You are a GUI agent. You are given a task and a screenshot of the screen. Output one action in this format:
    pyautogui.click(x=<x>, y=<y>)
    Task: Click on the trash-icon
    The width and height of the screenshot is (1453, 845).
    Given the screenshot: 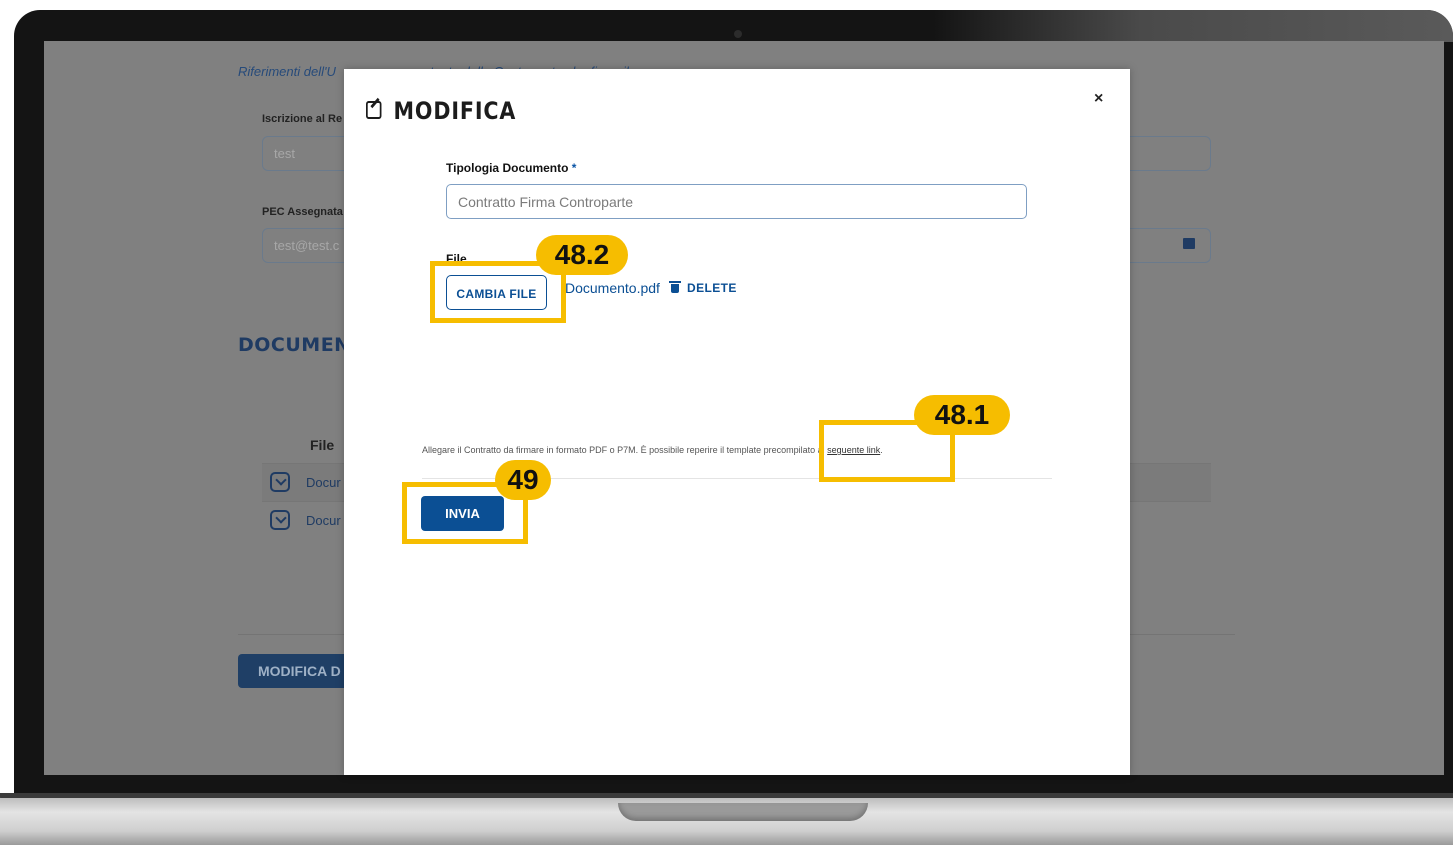 What is the action you would take?
    pyautogui.click(x=675, y=287)
    